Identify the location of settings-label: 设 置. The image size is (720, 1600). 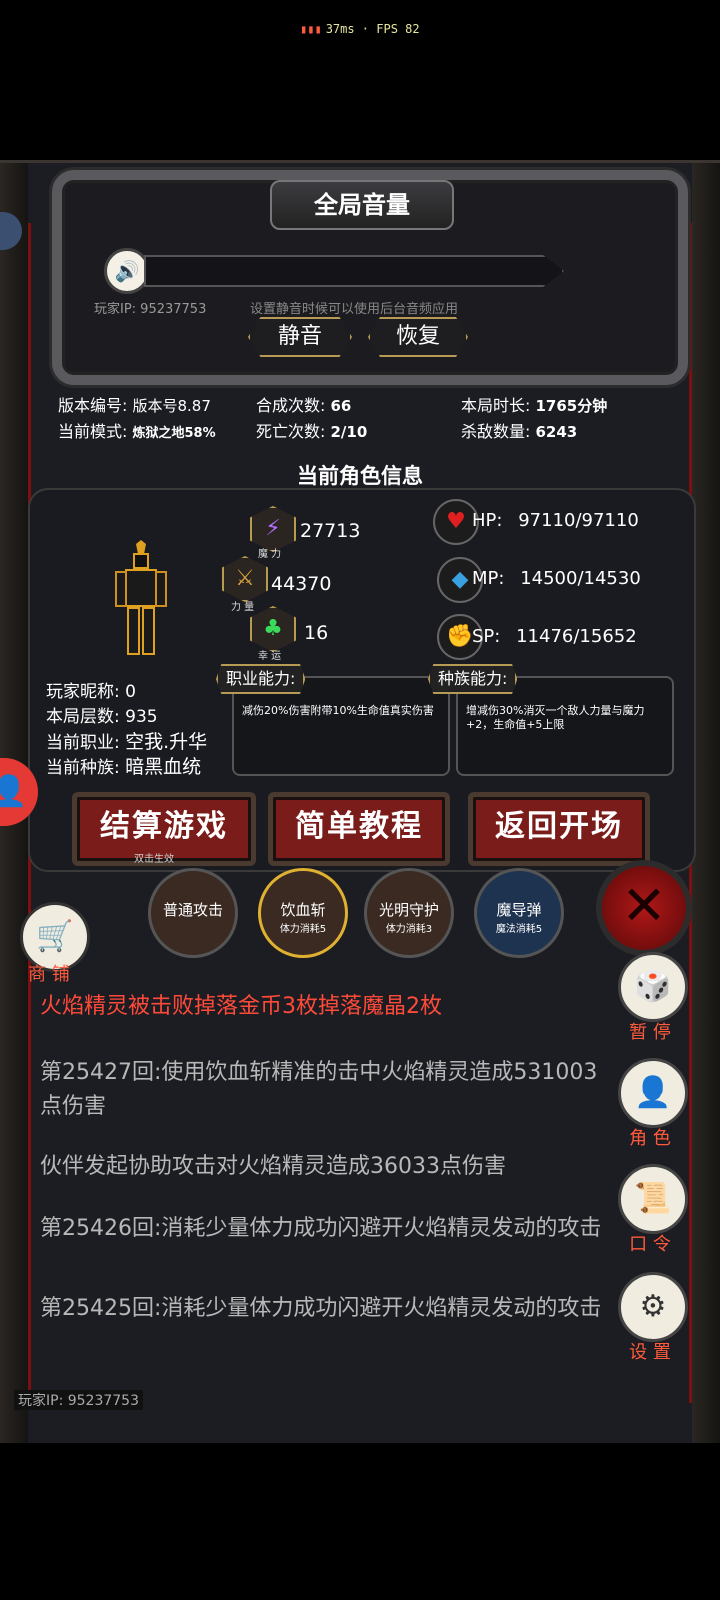
(650, 1352).